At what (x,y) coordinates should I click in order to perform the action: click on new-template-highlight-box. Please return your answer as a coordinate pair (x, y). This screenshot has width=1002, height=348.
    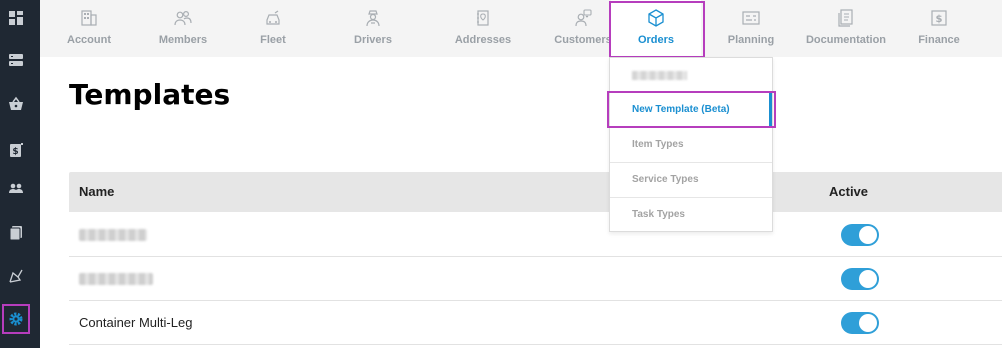
    Looking at the image, I should click on (691, 109).